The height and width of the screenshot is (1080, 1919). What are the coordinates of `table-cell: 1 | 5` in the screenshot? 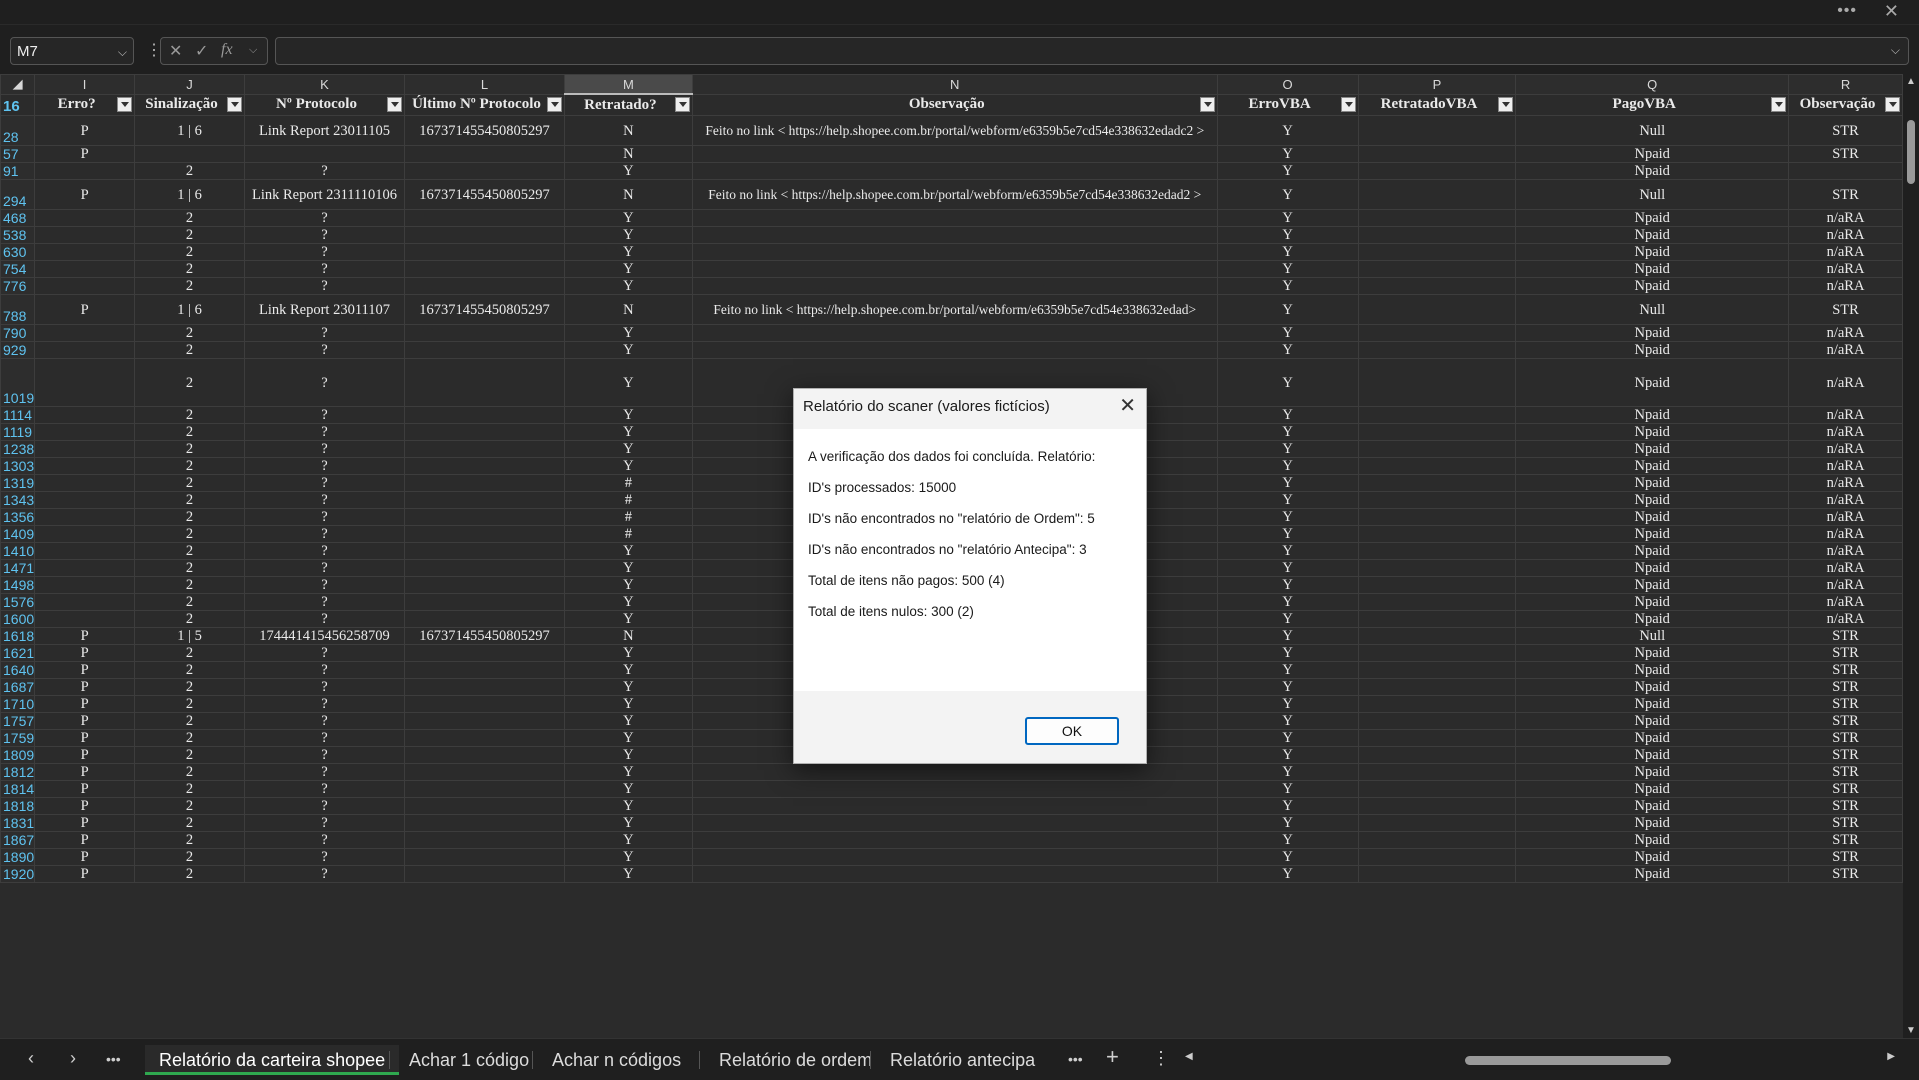 It's located at (190, 636).